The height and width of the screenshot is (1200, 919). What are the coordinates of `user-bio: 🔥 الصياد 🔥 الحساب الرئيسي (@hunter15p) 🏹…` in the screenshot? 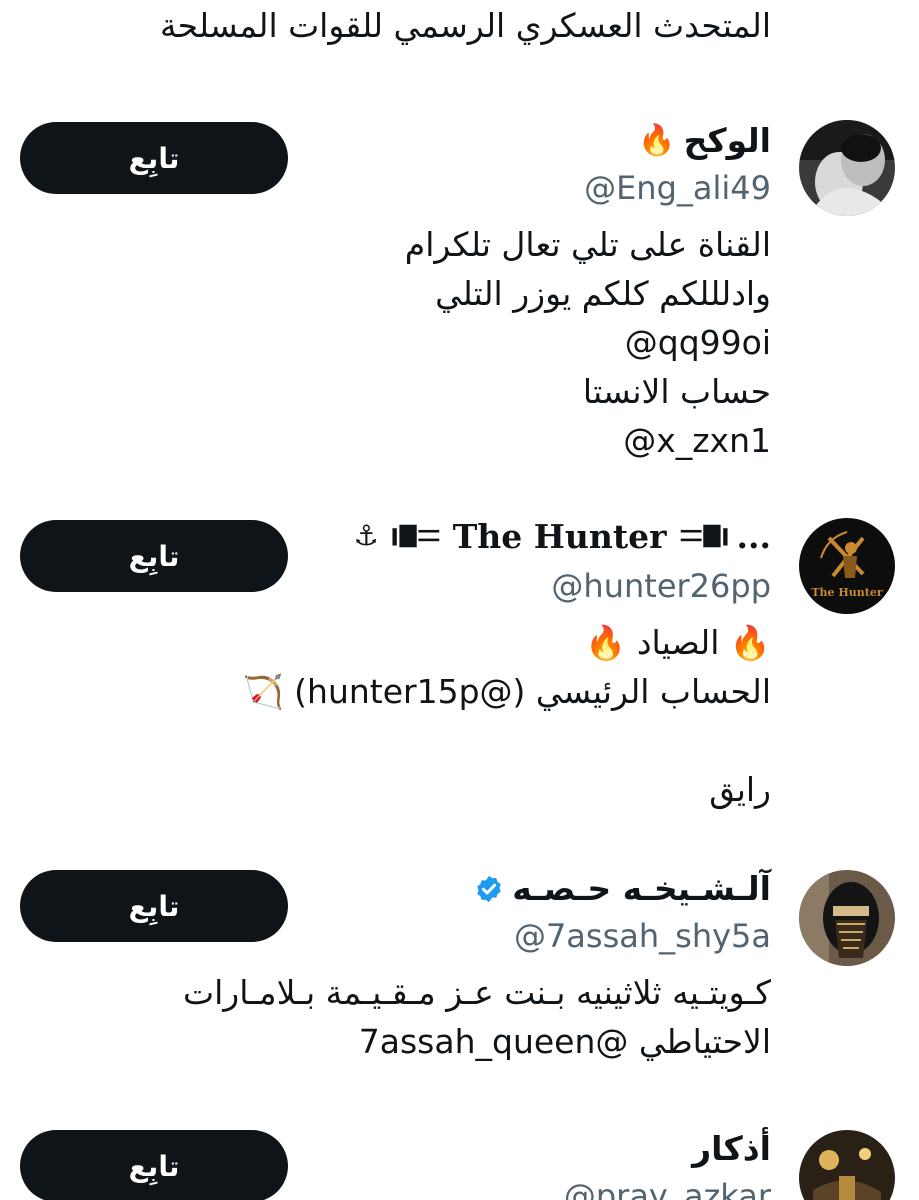 It's located at (507, 716).